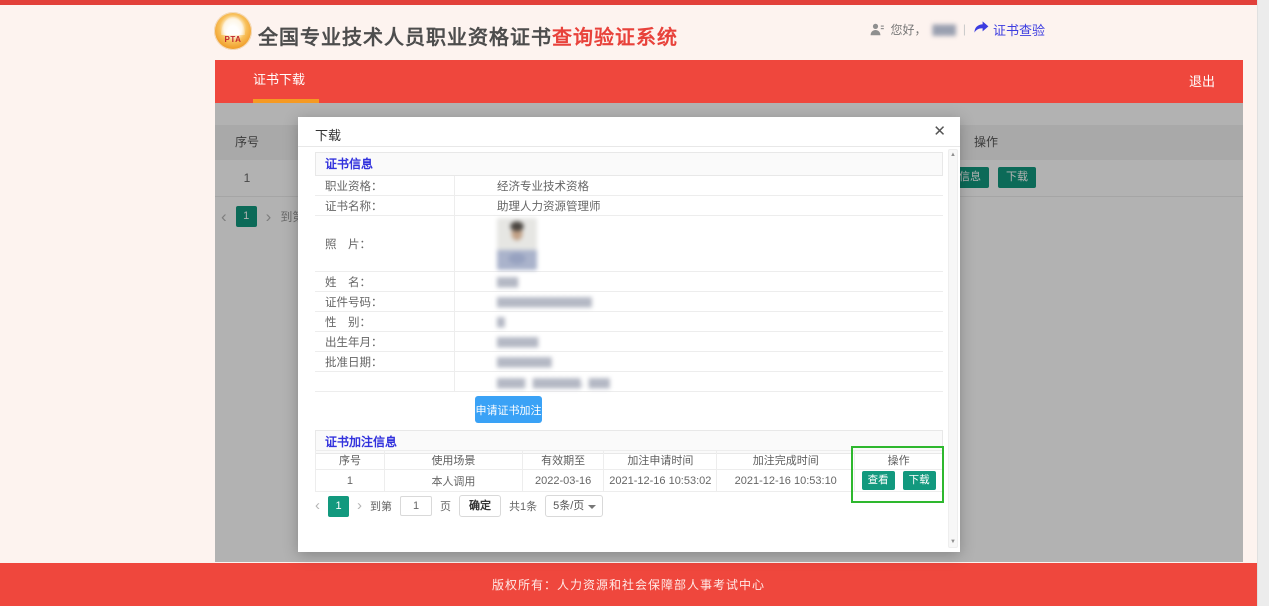  I want to click on page-size-select: 5条/页, so click(574, 506).